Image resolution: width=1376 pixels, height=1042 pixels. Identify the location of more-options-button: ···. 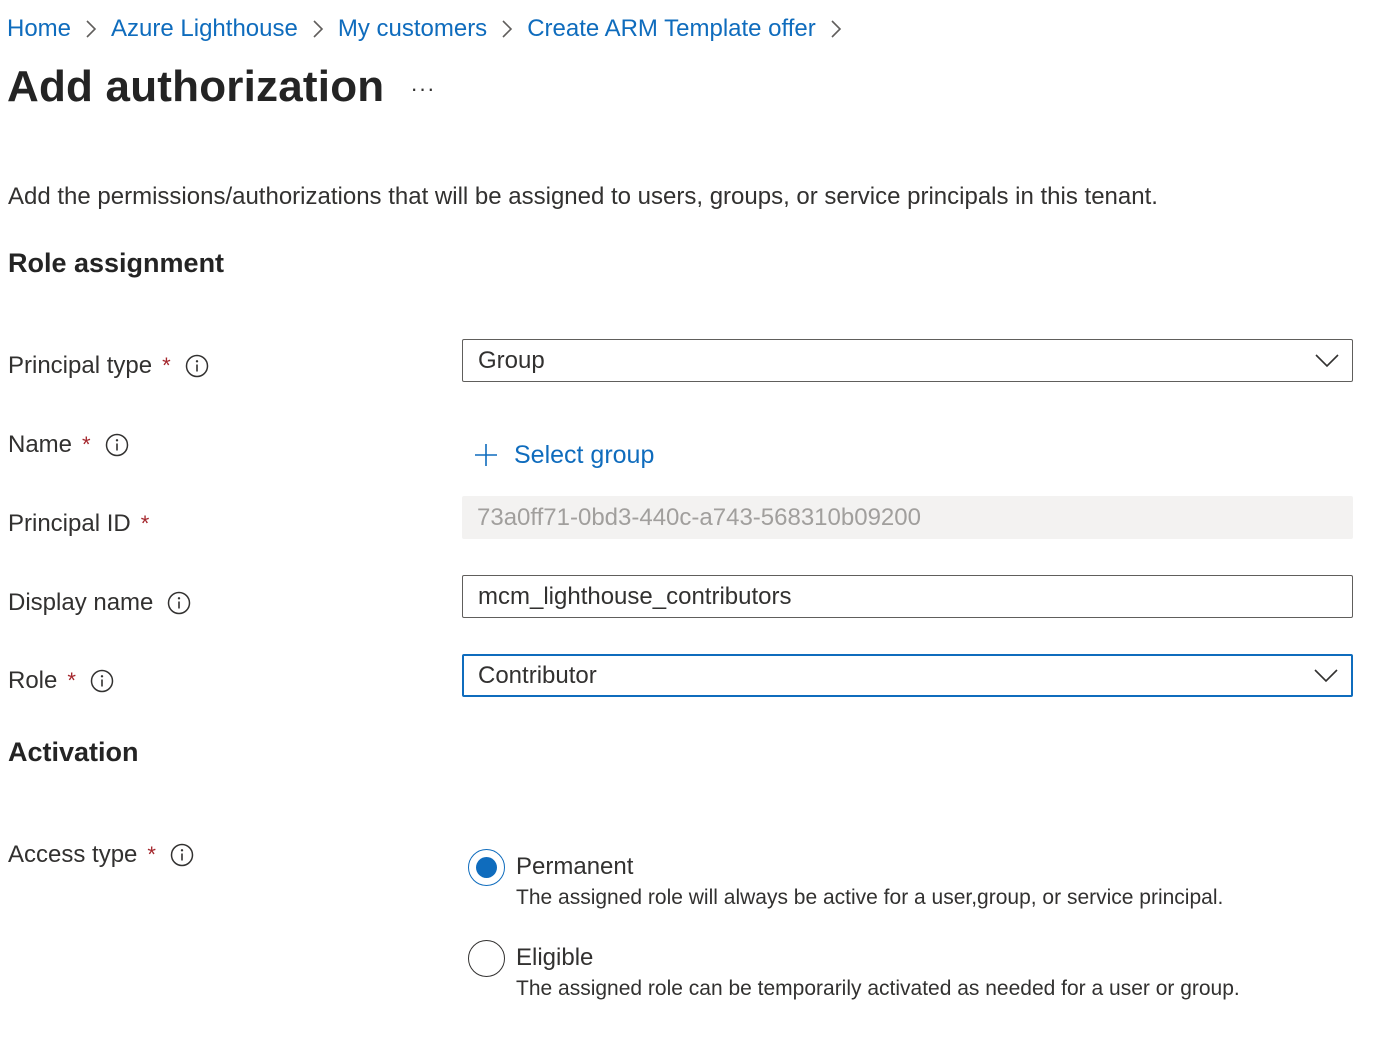
(423, 89).